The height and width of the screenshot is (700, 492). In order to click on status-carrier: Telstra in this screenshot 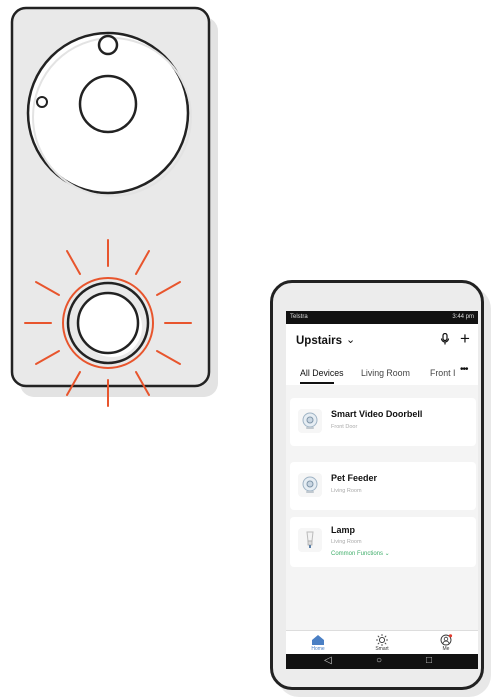, I will do `click(299, 317)`.